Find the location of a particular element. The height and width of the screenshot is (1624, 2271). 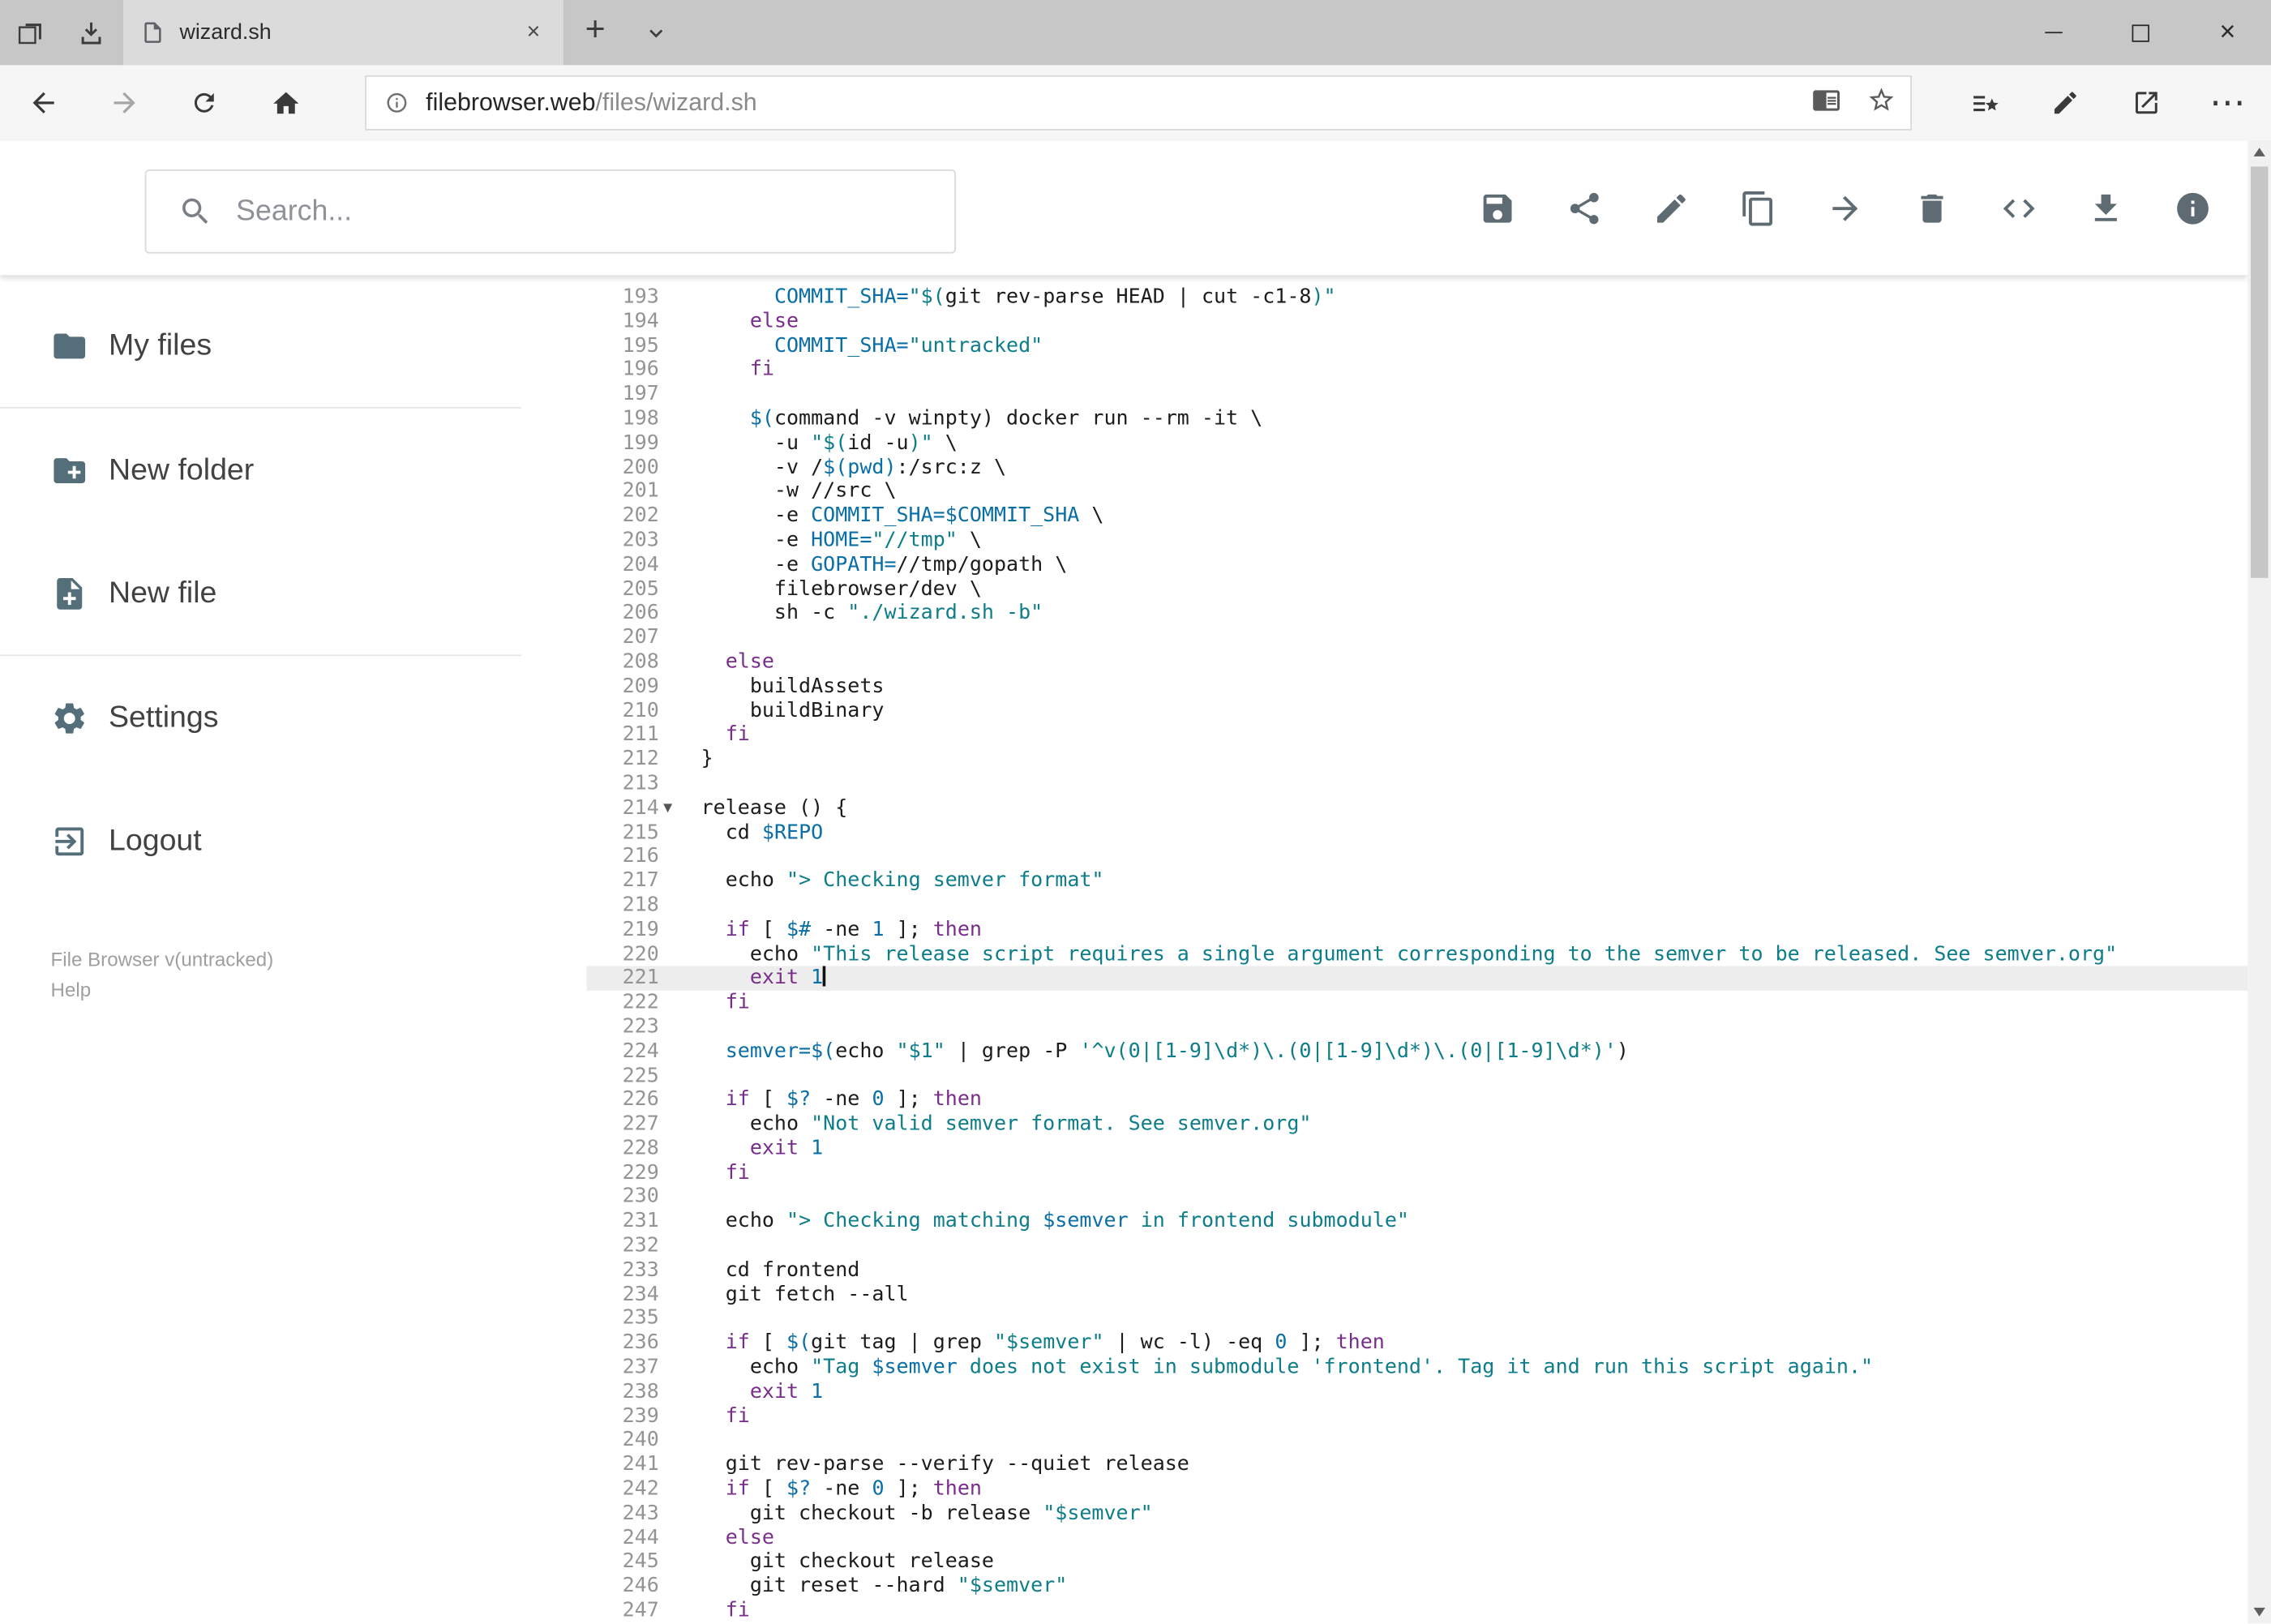

set-tabs-aside-button is located at coordinates (92, 33).